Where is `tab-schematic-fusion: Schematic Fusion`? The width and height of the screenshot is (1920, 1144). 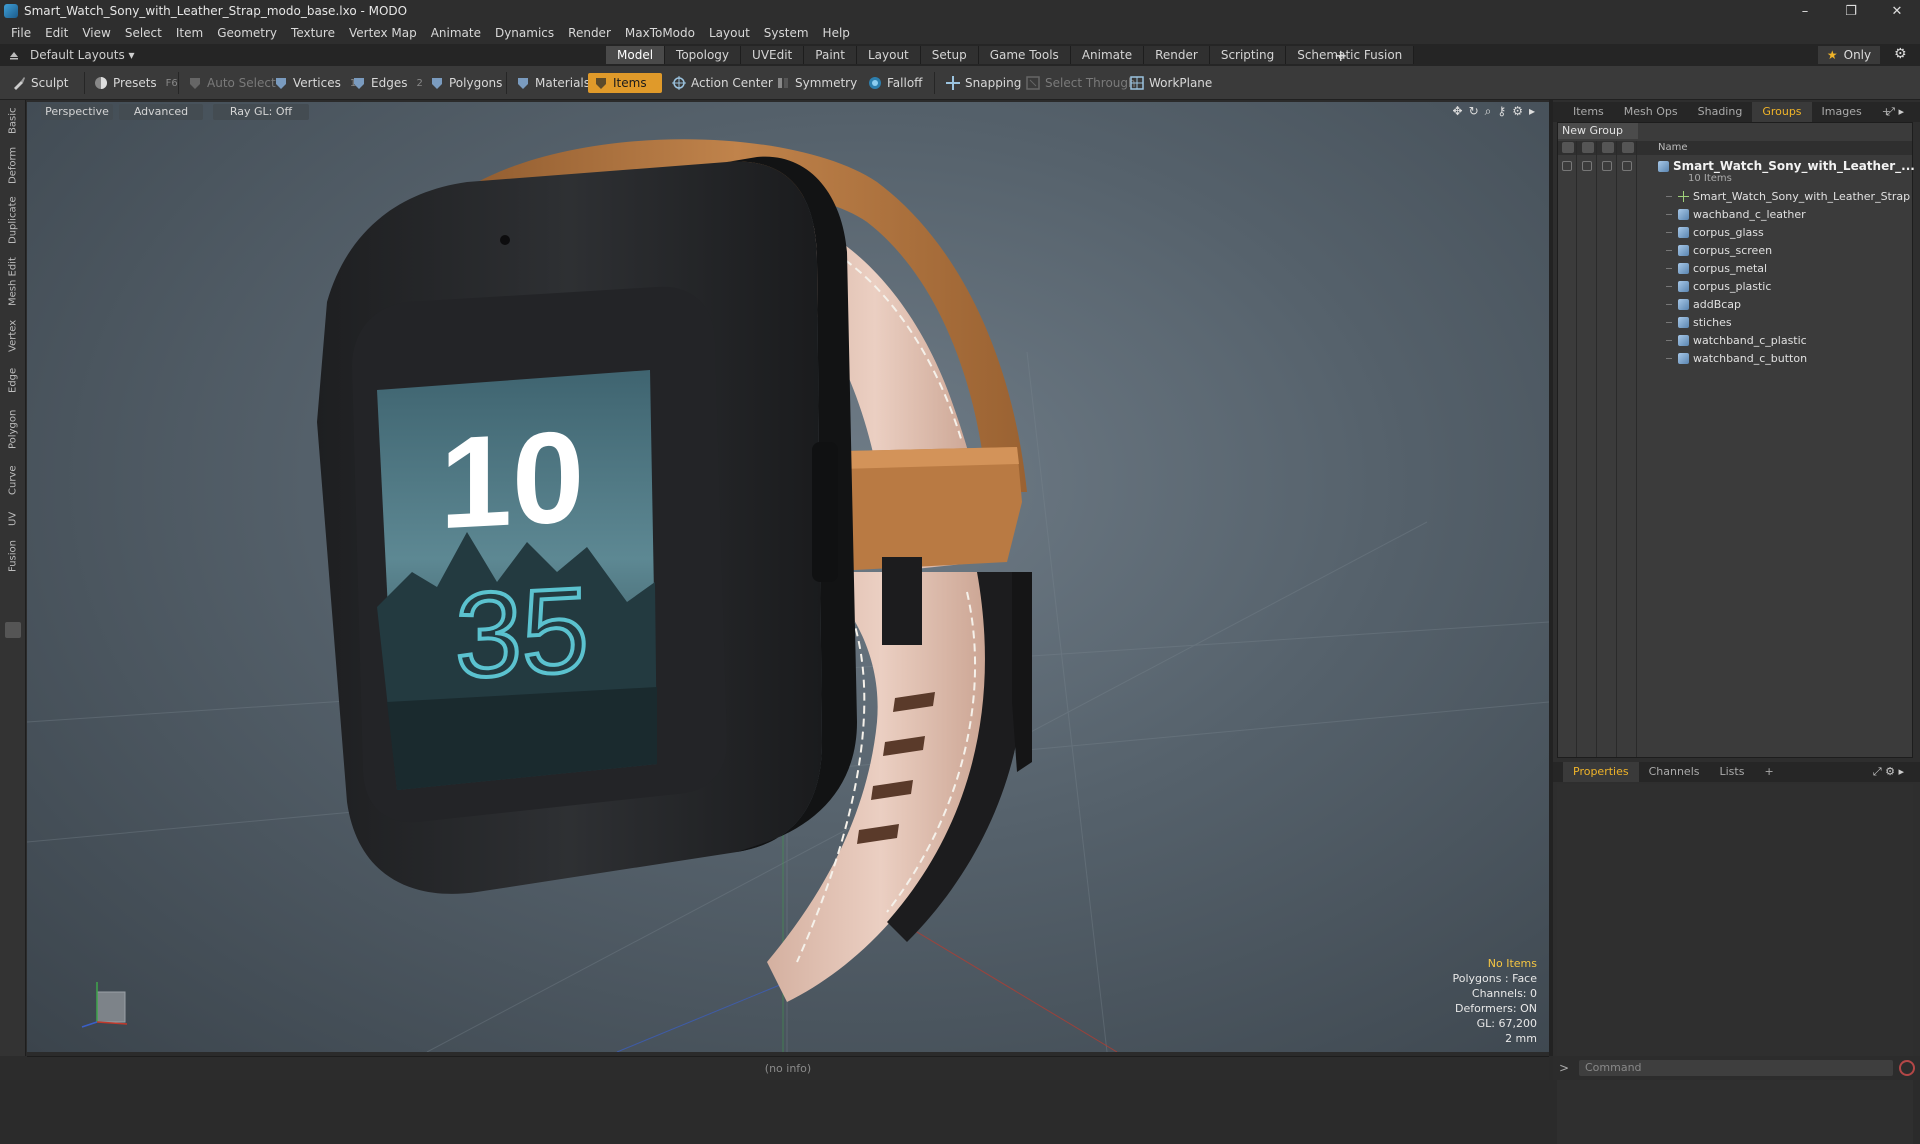
tab-schematic-fusion: Schematic Fusion is located at coordinates (1350, 55).